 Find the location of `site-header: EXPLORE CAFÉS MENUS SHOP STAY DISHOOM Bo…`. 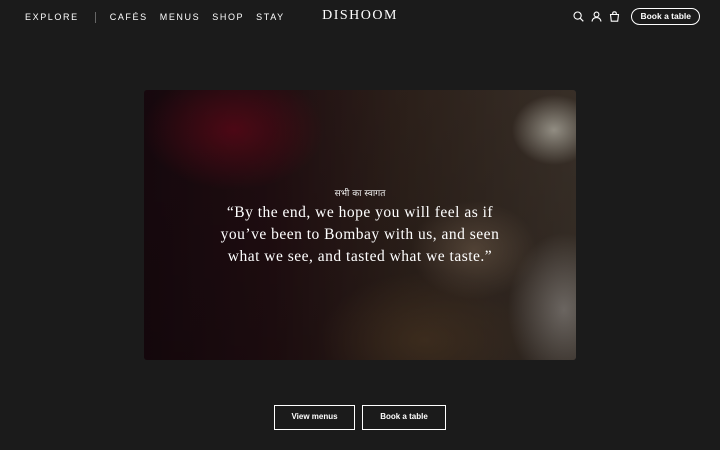

site-header: EXPLORE CAFÉS MENUS SHOP STAY DISHOOM Bo… is located at coordinates (360, 17).